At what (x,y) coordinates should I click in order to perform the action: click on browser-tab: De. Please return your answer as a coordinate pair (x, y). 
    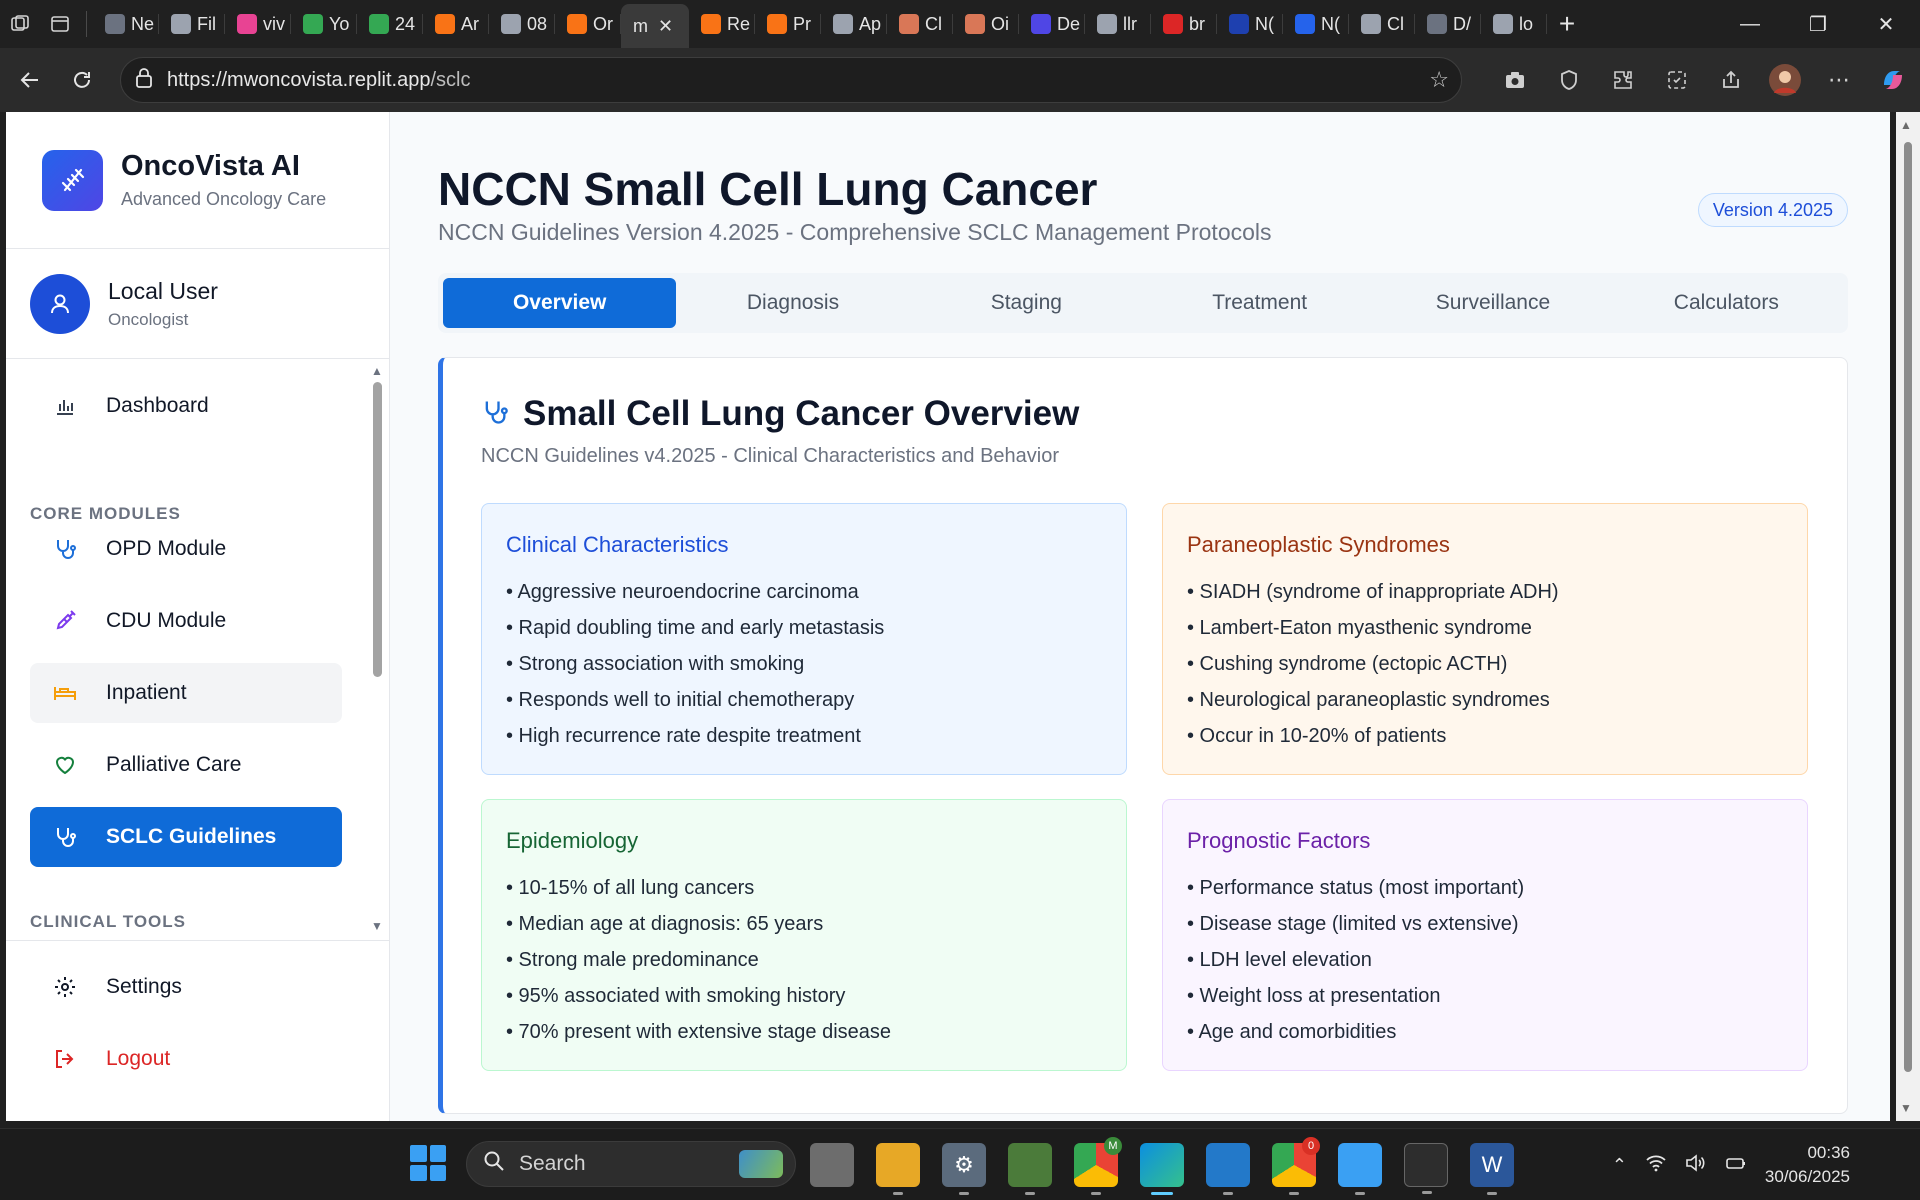
    Looking at the image, I should click on (1052, 24).